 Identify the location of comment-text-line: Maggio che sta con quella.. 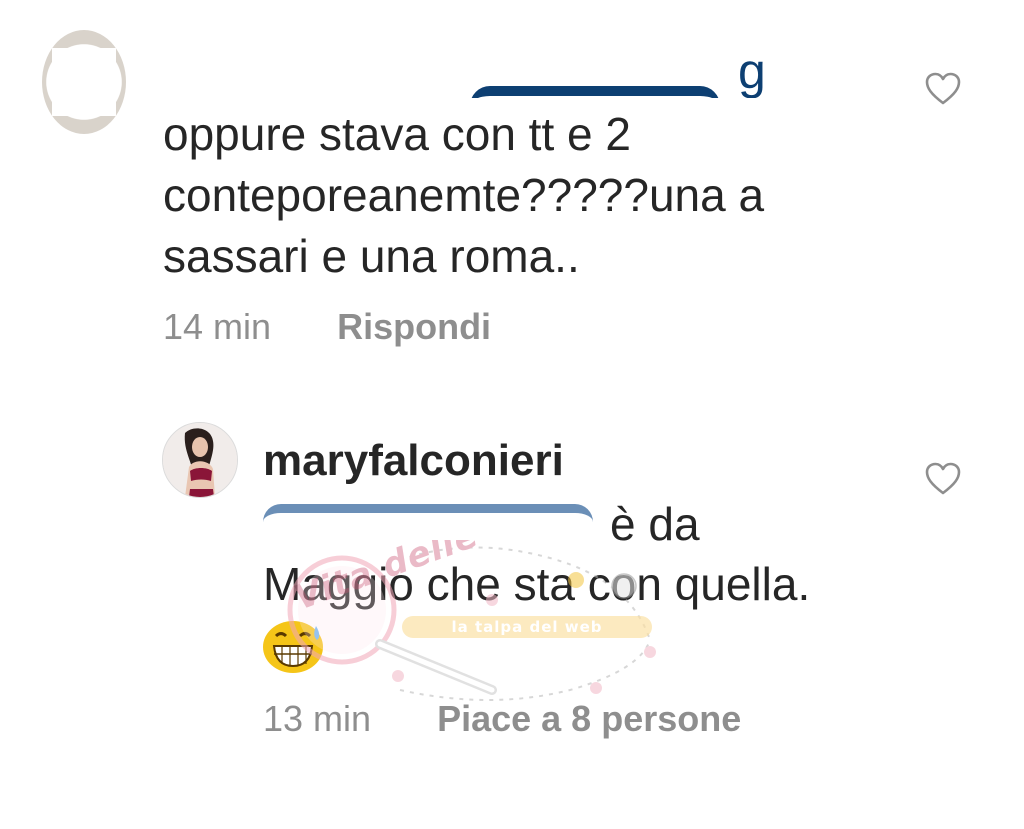
(537, 584).